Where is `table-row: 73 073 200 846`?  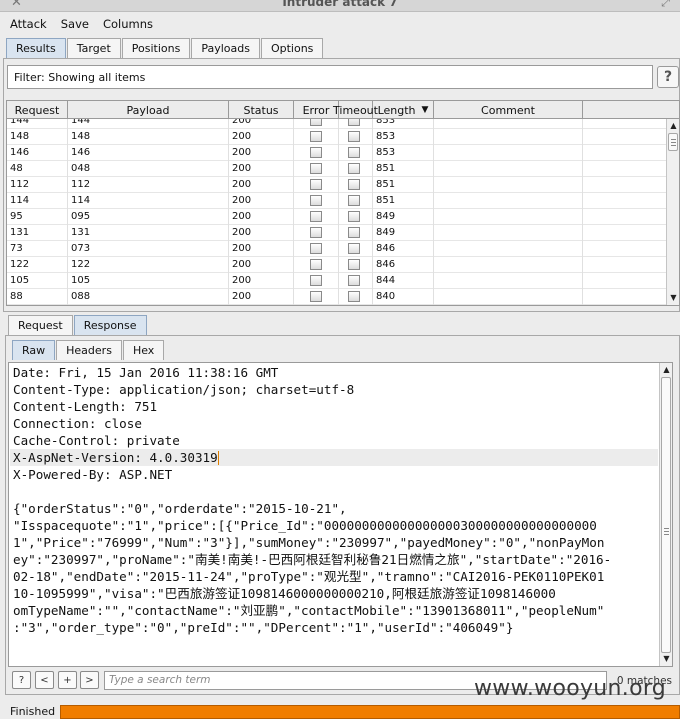
table-row: 73 073 200 846 is located at coordinates (343, 249).